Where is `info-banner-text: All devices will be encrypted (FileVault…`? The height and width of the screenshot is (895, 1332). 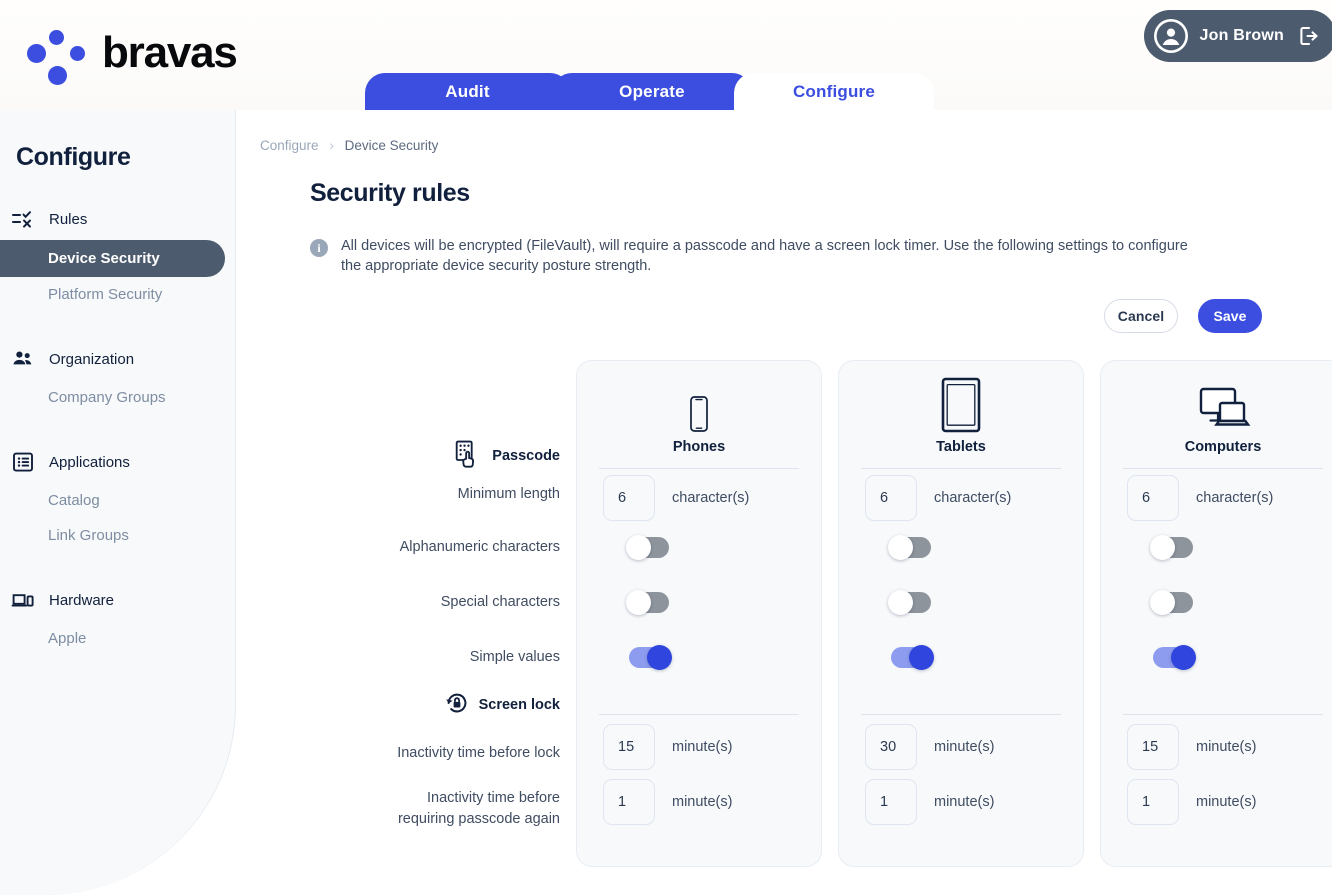 info-banner-text: All devices will be encrypted (FileVault… is located at coordinates (764, 256).